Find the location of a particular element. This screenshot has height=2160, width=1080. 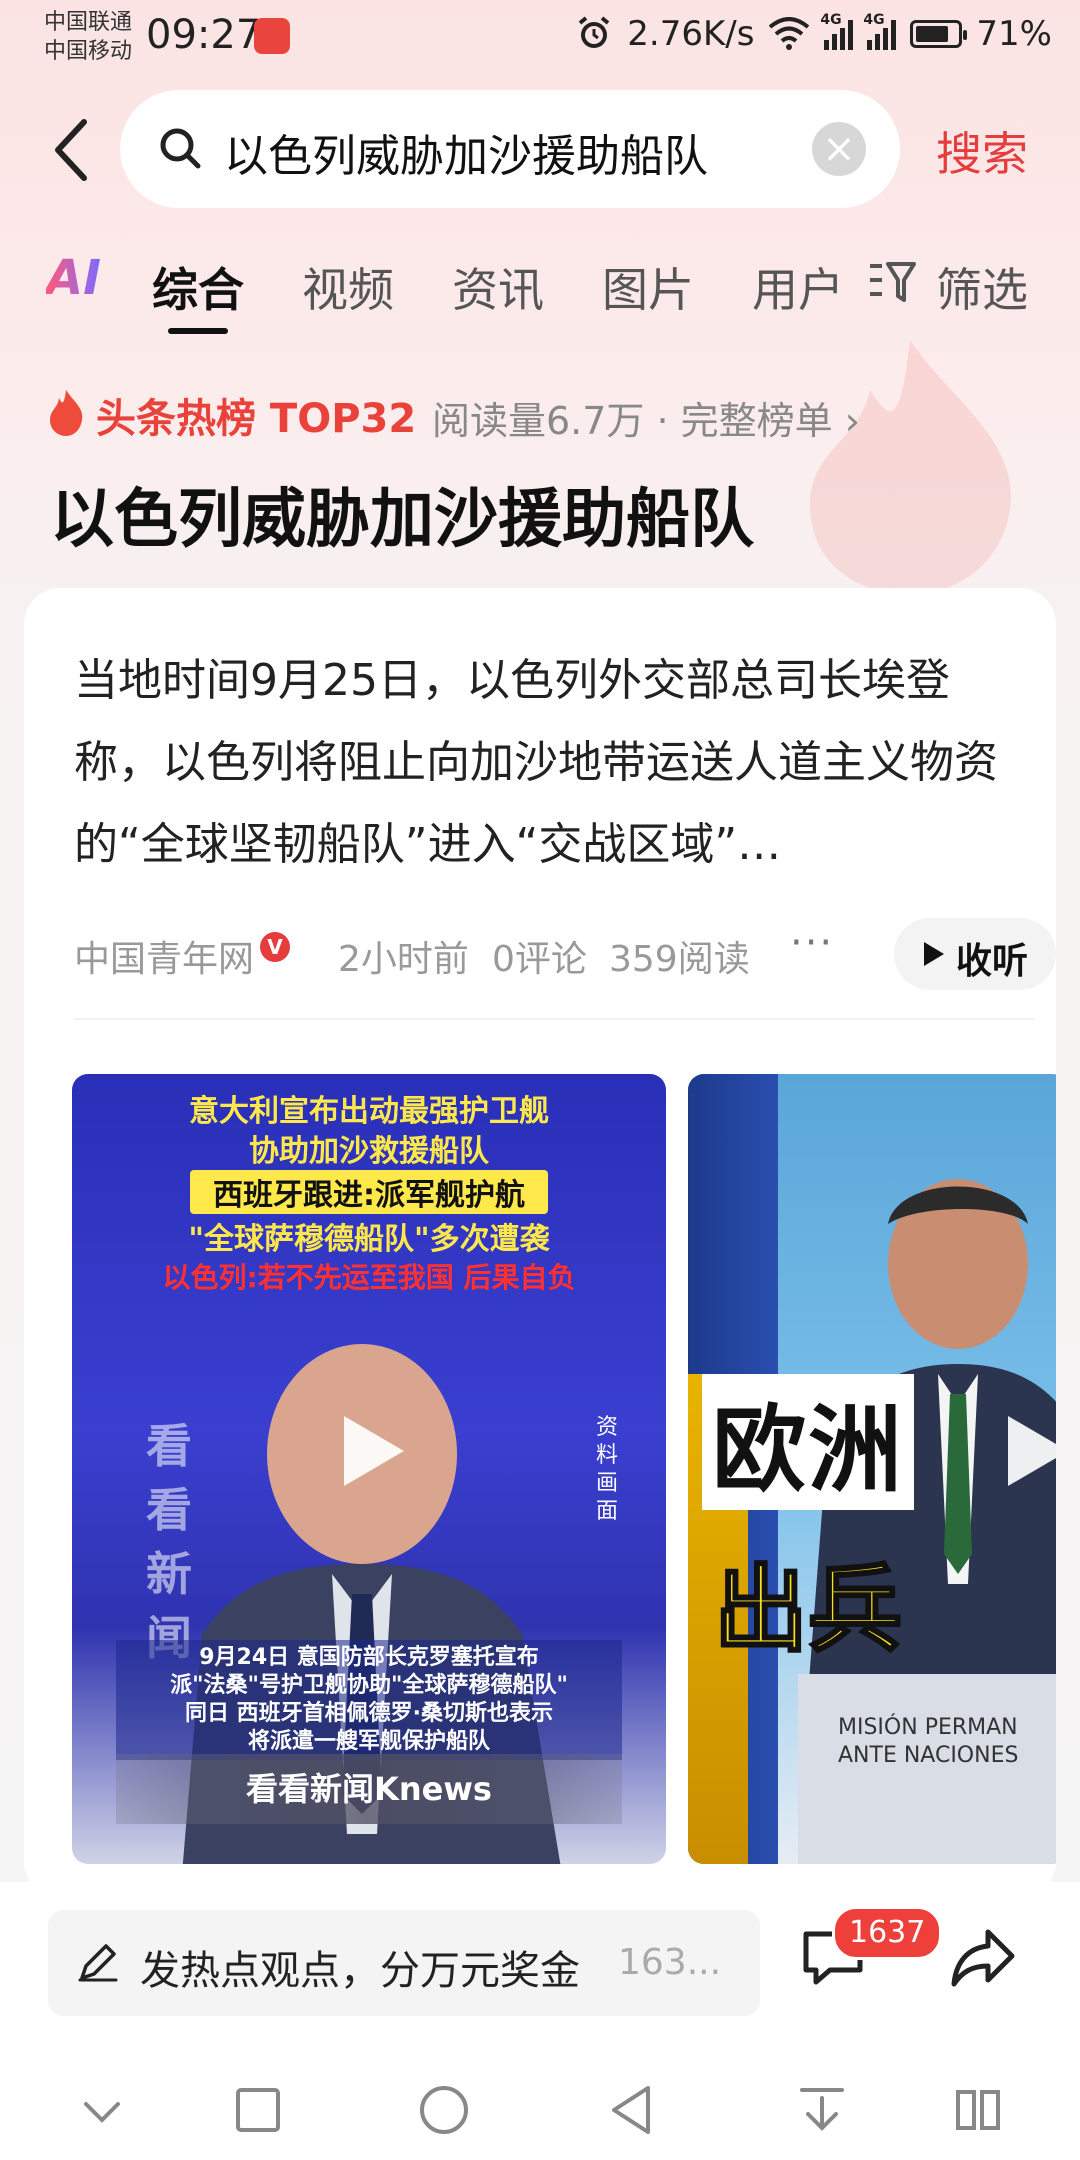

status-icons: 2.76K/s 4G 4G 71% is located at coordinates (813, 33).